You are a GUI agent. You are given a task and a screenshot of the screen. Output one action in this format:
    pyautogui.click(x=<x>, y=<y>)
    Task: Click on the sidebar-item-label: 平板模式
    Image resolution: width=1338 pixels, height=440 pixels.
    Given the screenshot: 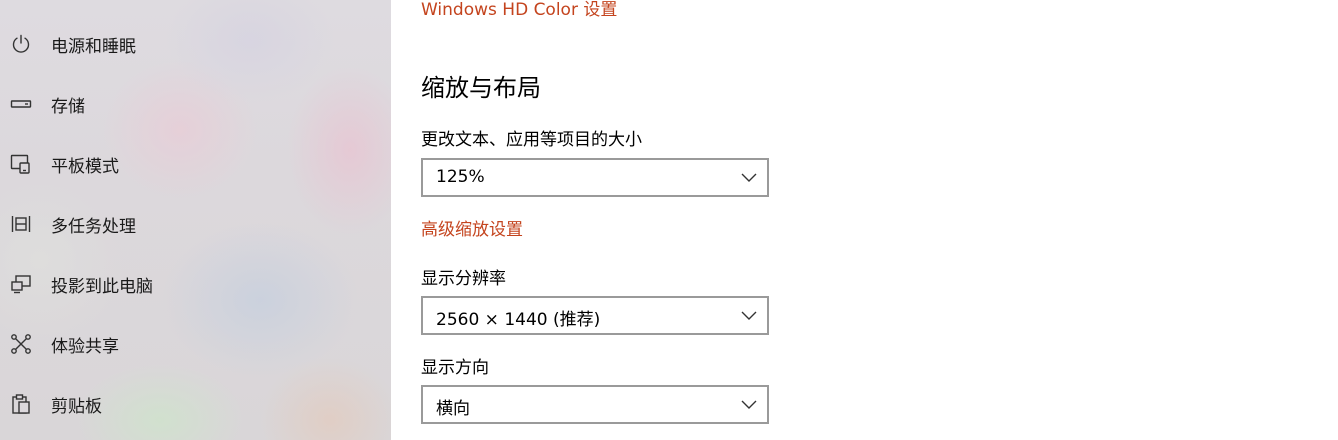 What is the action you would take?
    pyautogui.click(x=85, y=166)
    